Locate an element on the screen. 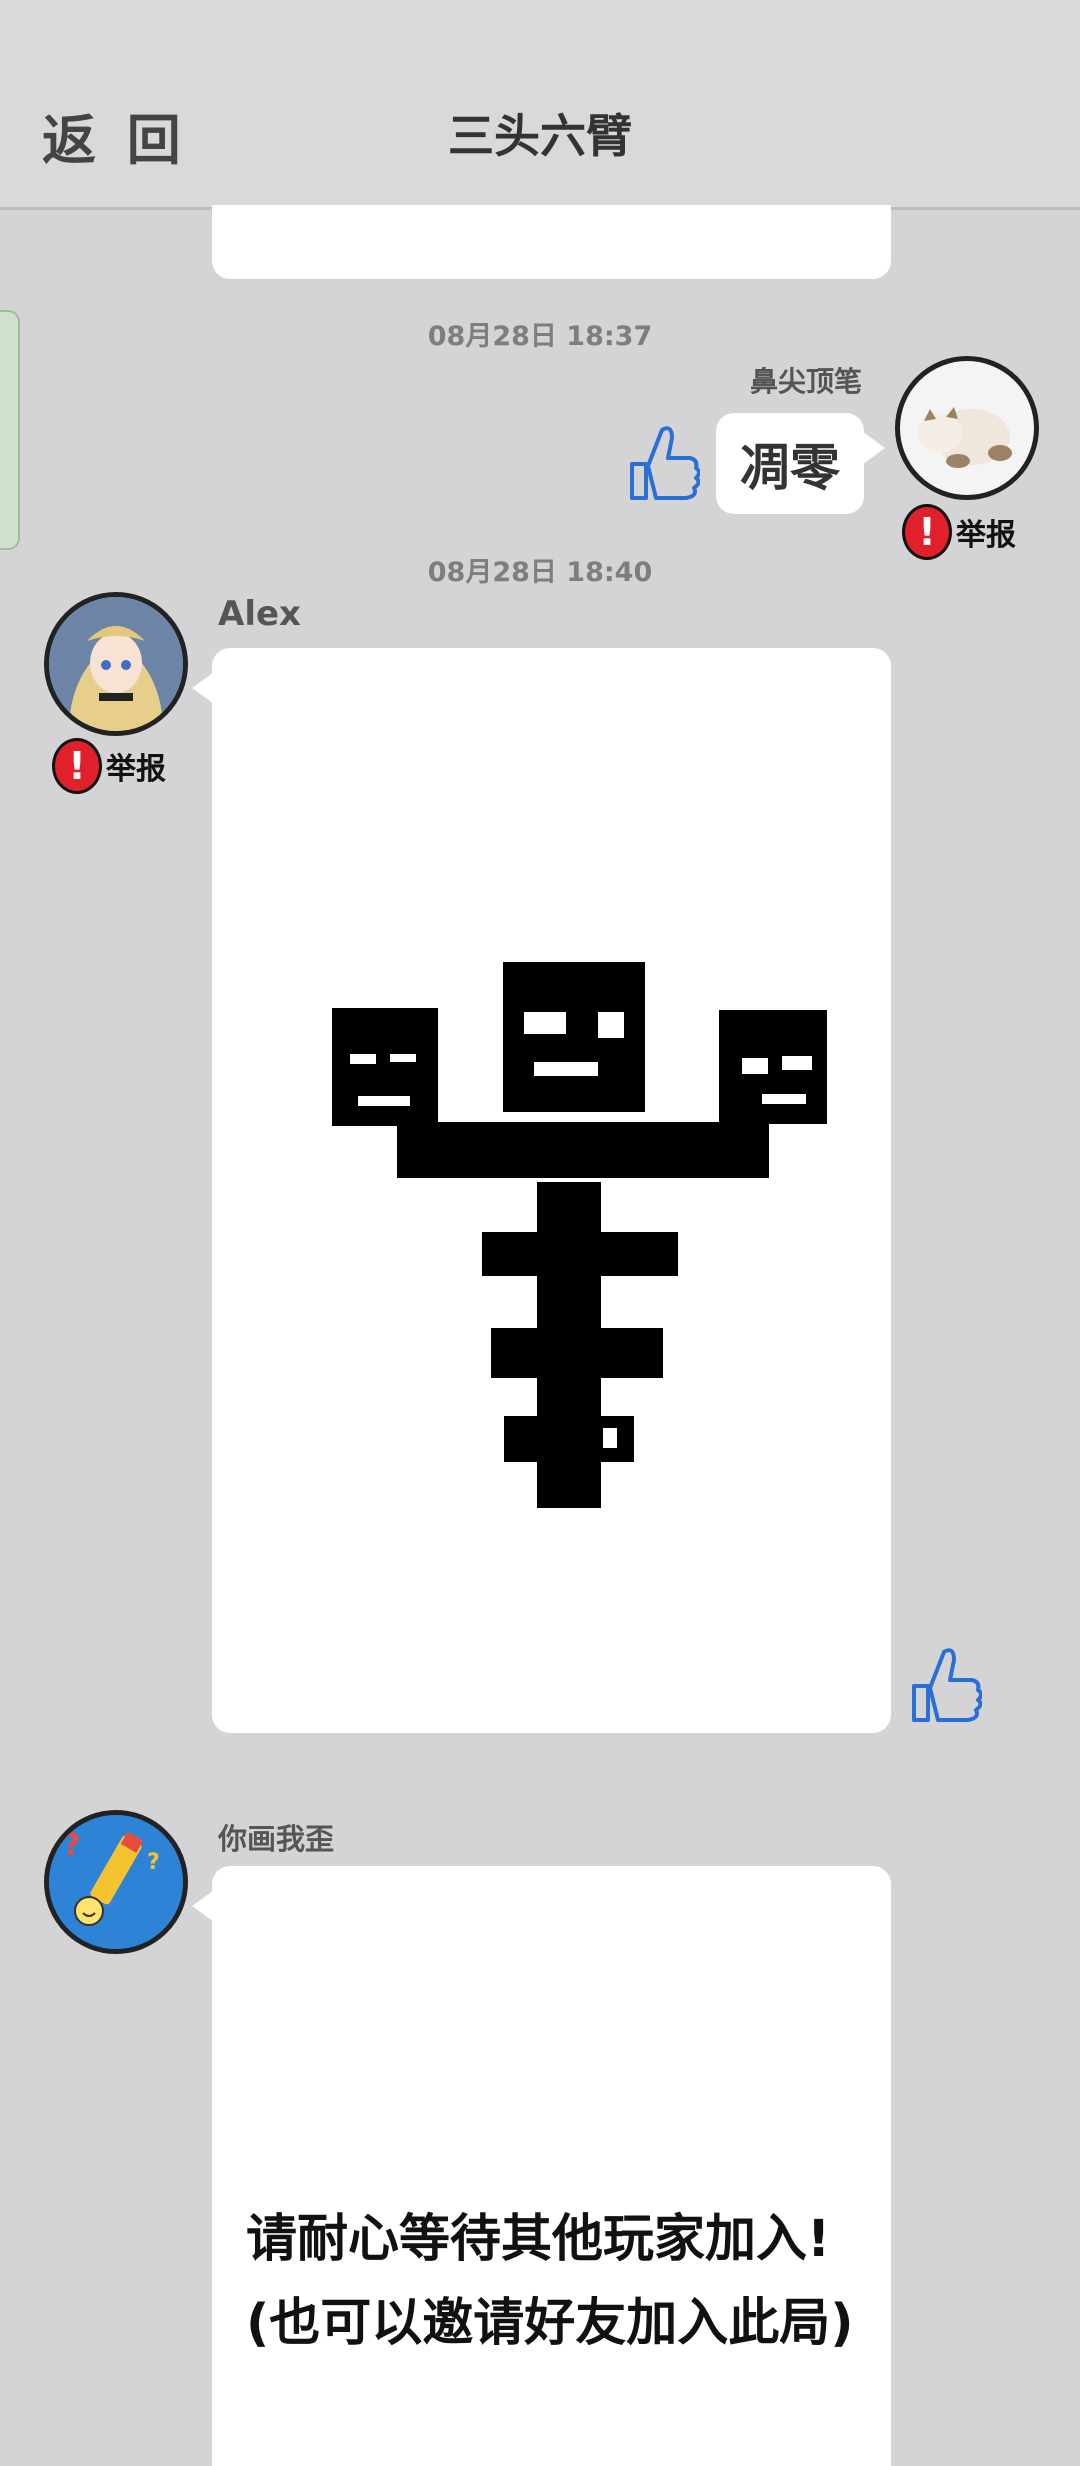  page-title: 三头六臂 is located at coordinates (540, 136).